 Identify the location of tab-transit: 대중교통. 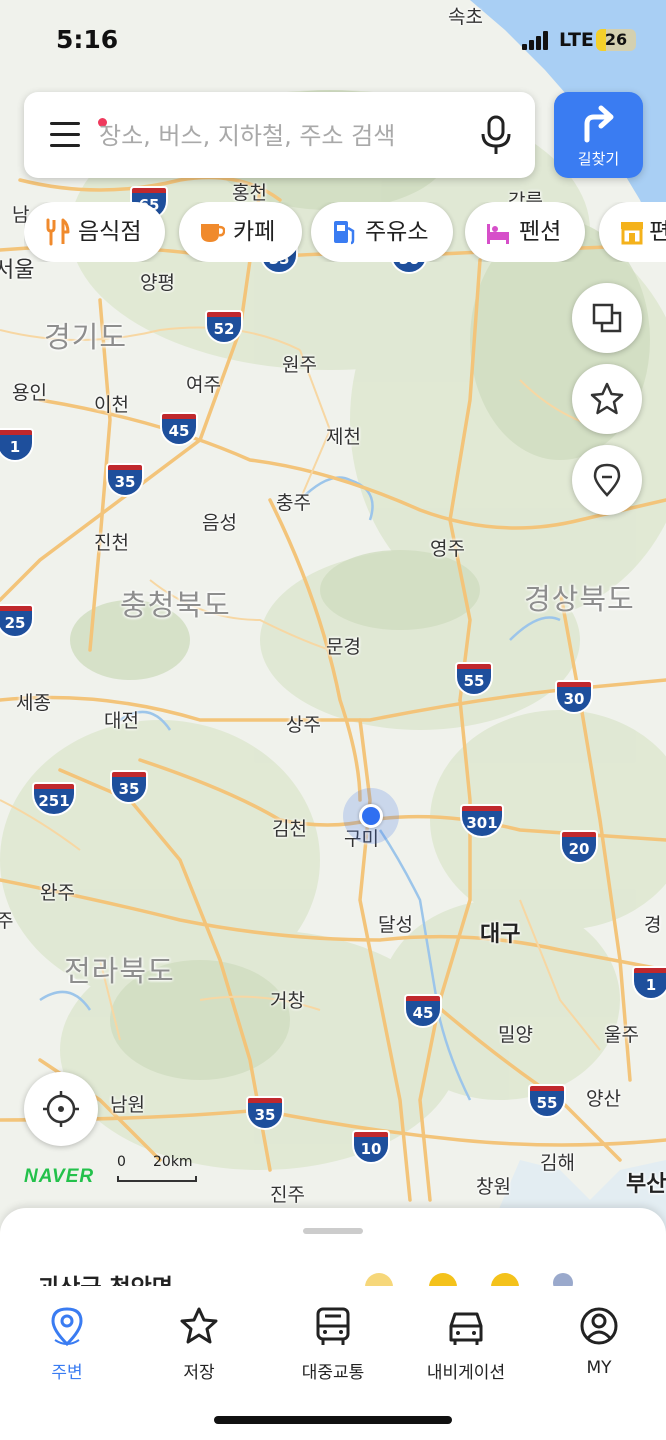
(333, 1346).